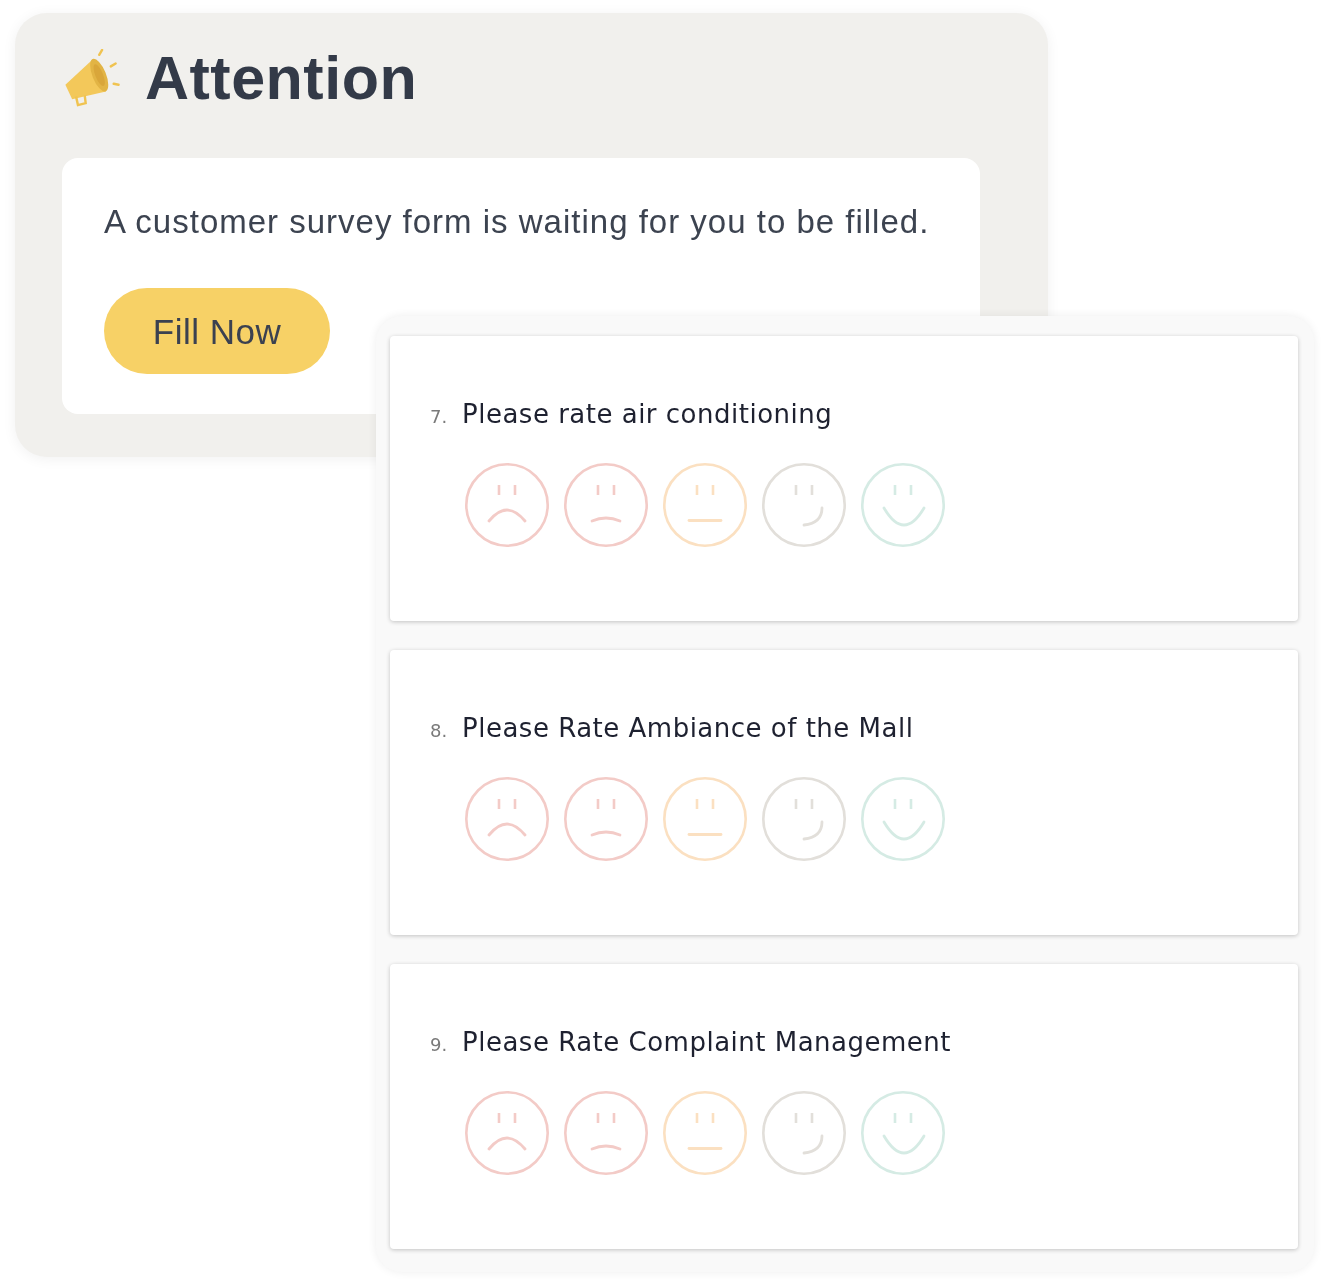  I want to click on question-text: Please rate air conditioning, so click(647, 414).